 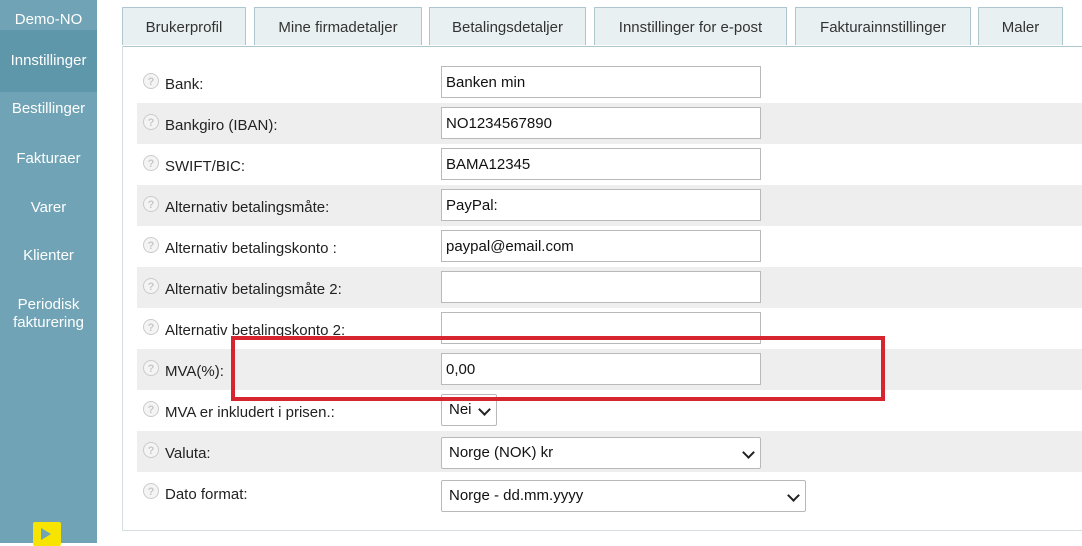 I want to click on form-row-alt-payment-account: ? Alternativ betalingskonto :, so click(x=609, y=246).